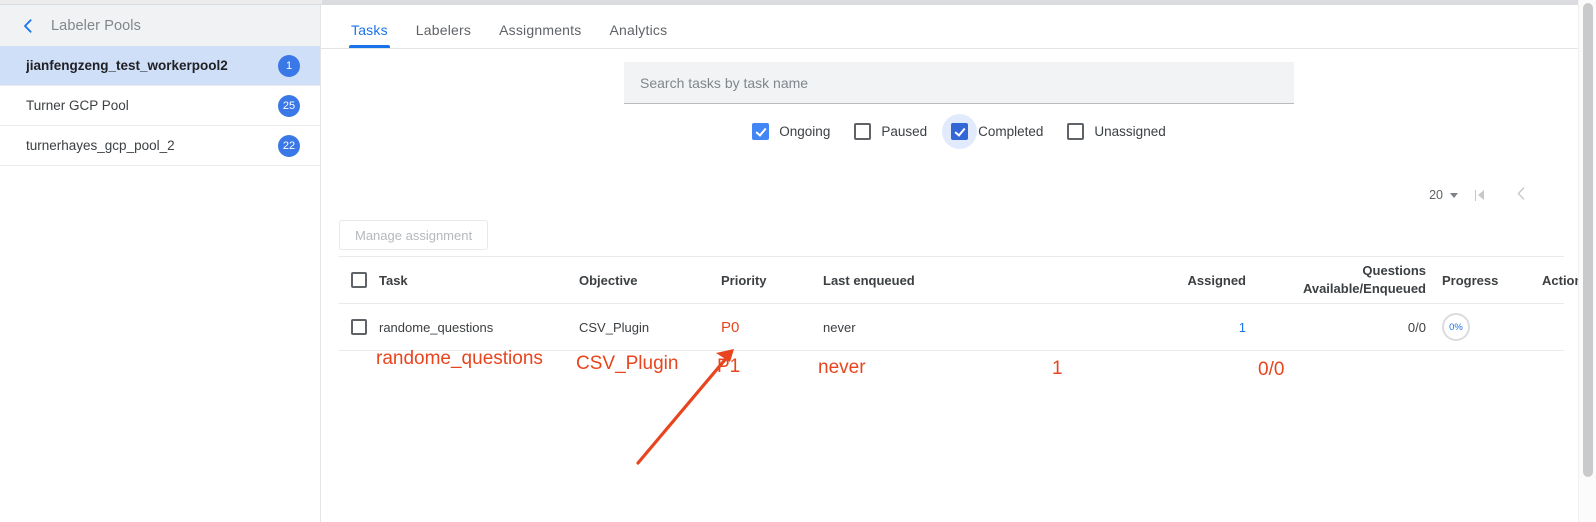  I want to click on filter-label-paused: Paused, so click(904, 131).